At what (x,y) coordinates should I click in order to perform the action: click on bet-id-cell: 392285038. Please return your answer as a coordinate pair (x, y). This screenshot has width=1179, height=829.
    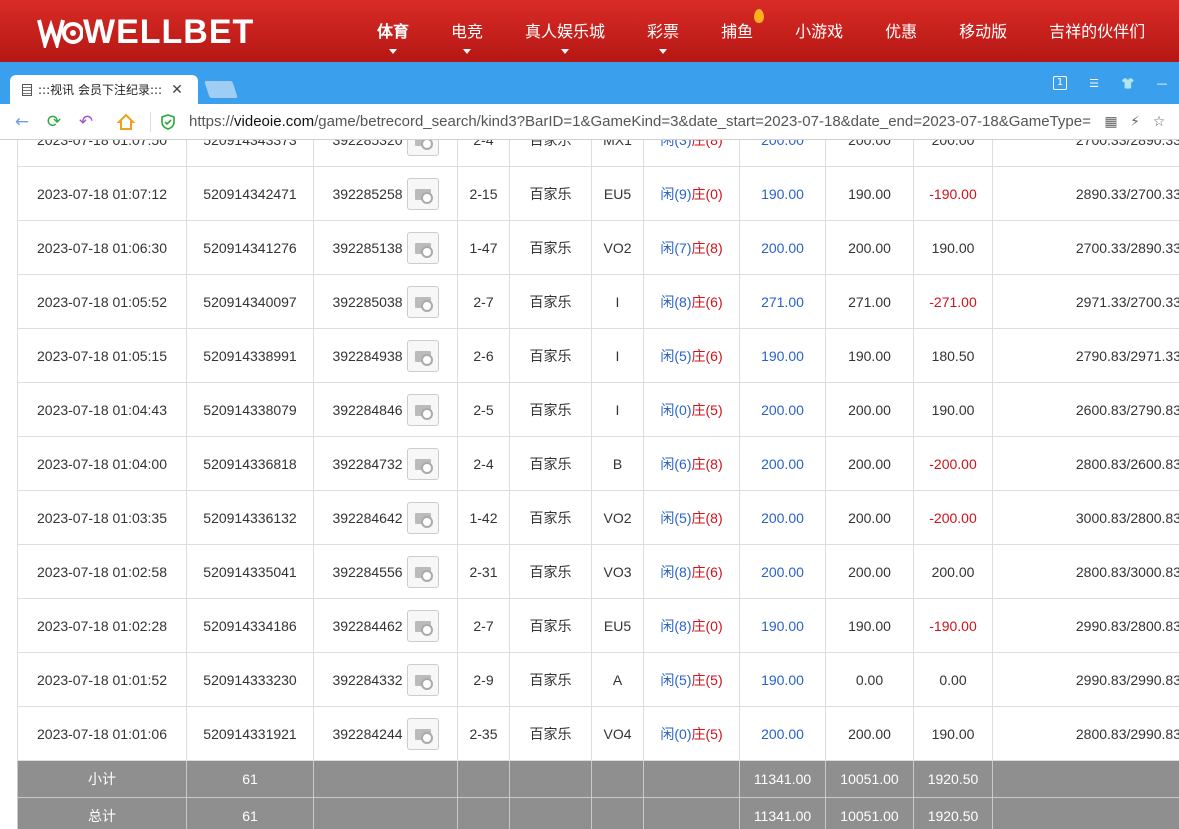
    Looking at the image, I should click on (385, 301).